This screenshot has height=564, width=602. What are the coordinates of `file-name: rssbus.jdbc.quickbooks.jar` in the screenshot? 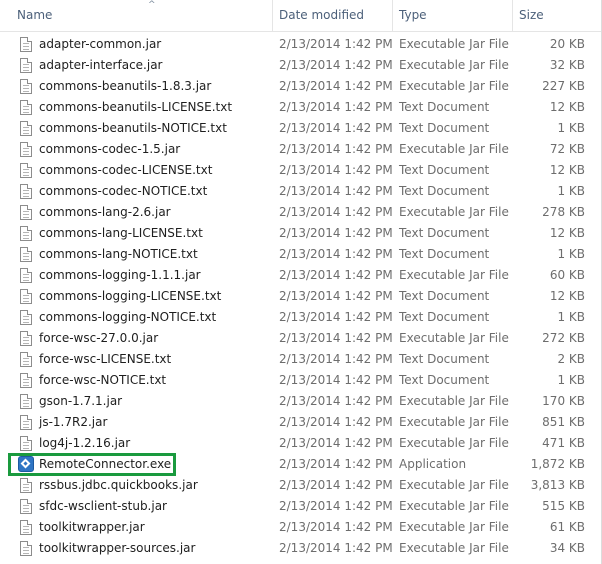 It's located at (118, 485).